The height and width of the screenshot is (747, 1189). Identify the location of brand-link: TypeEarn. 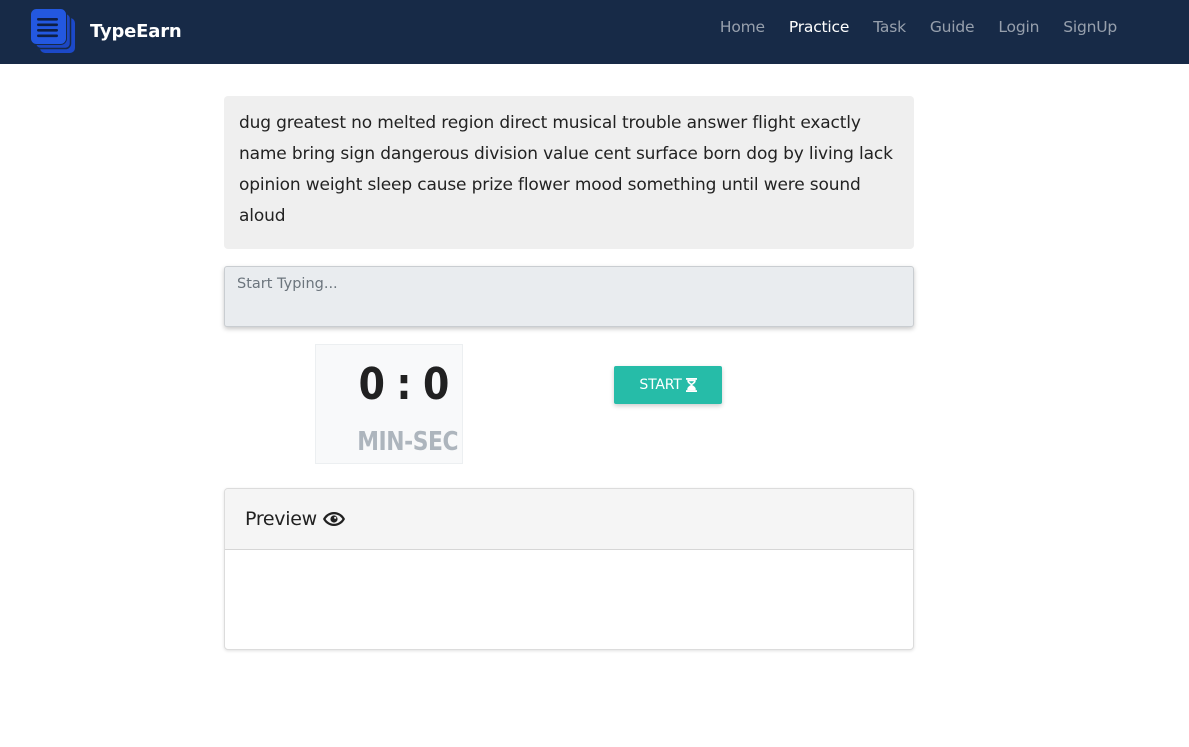
(106, 31).